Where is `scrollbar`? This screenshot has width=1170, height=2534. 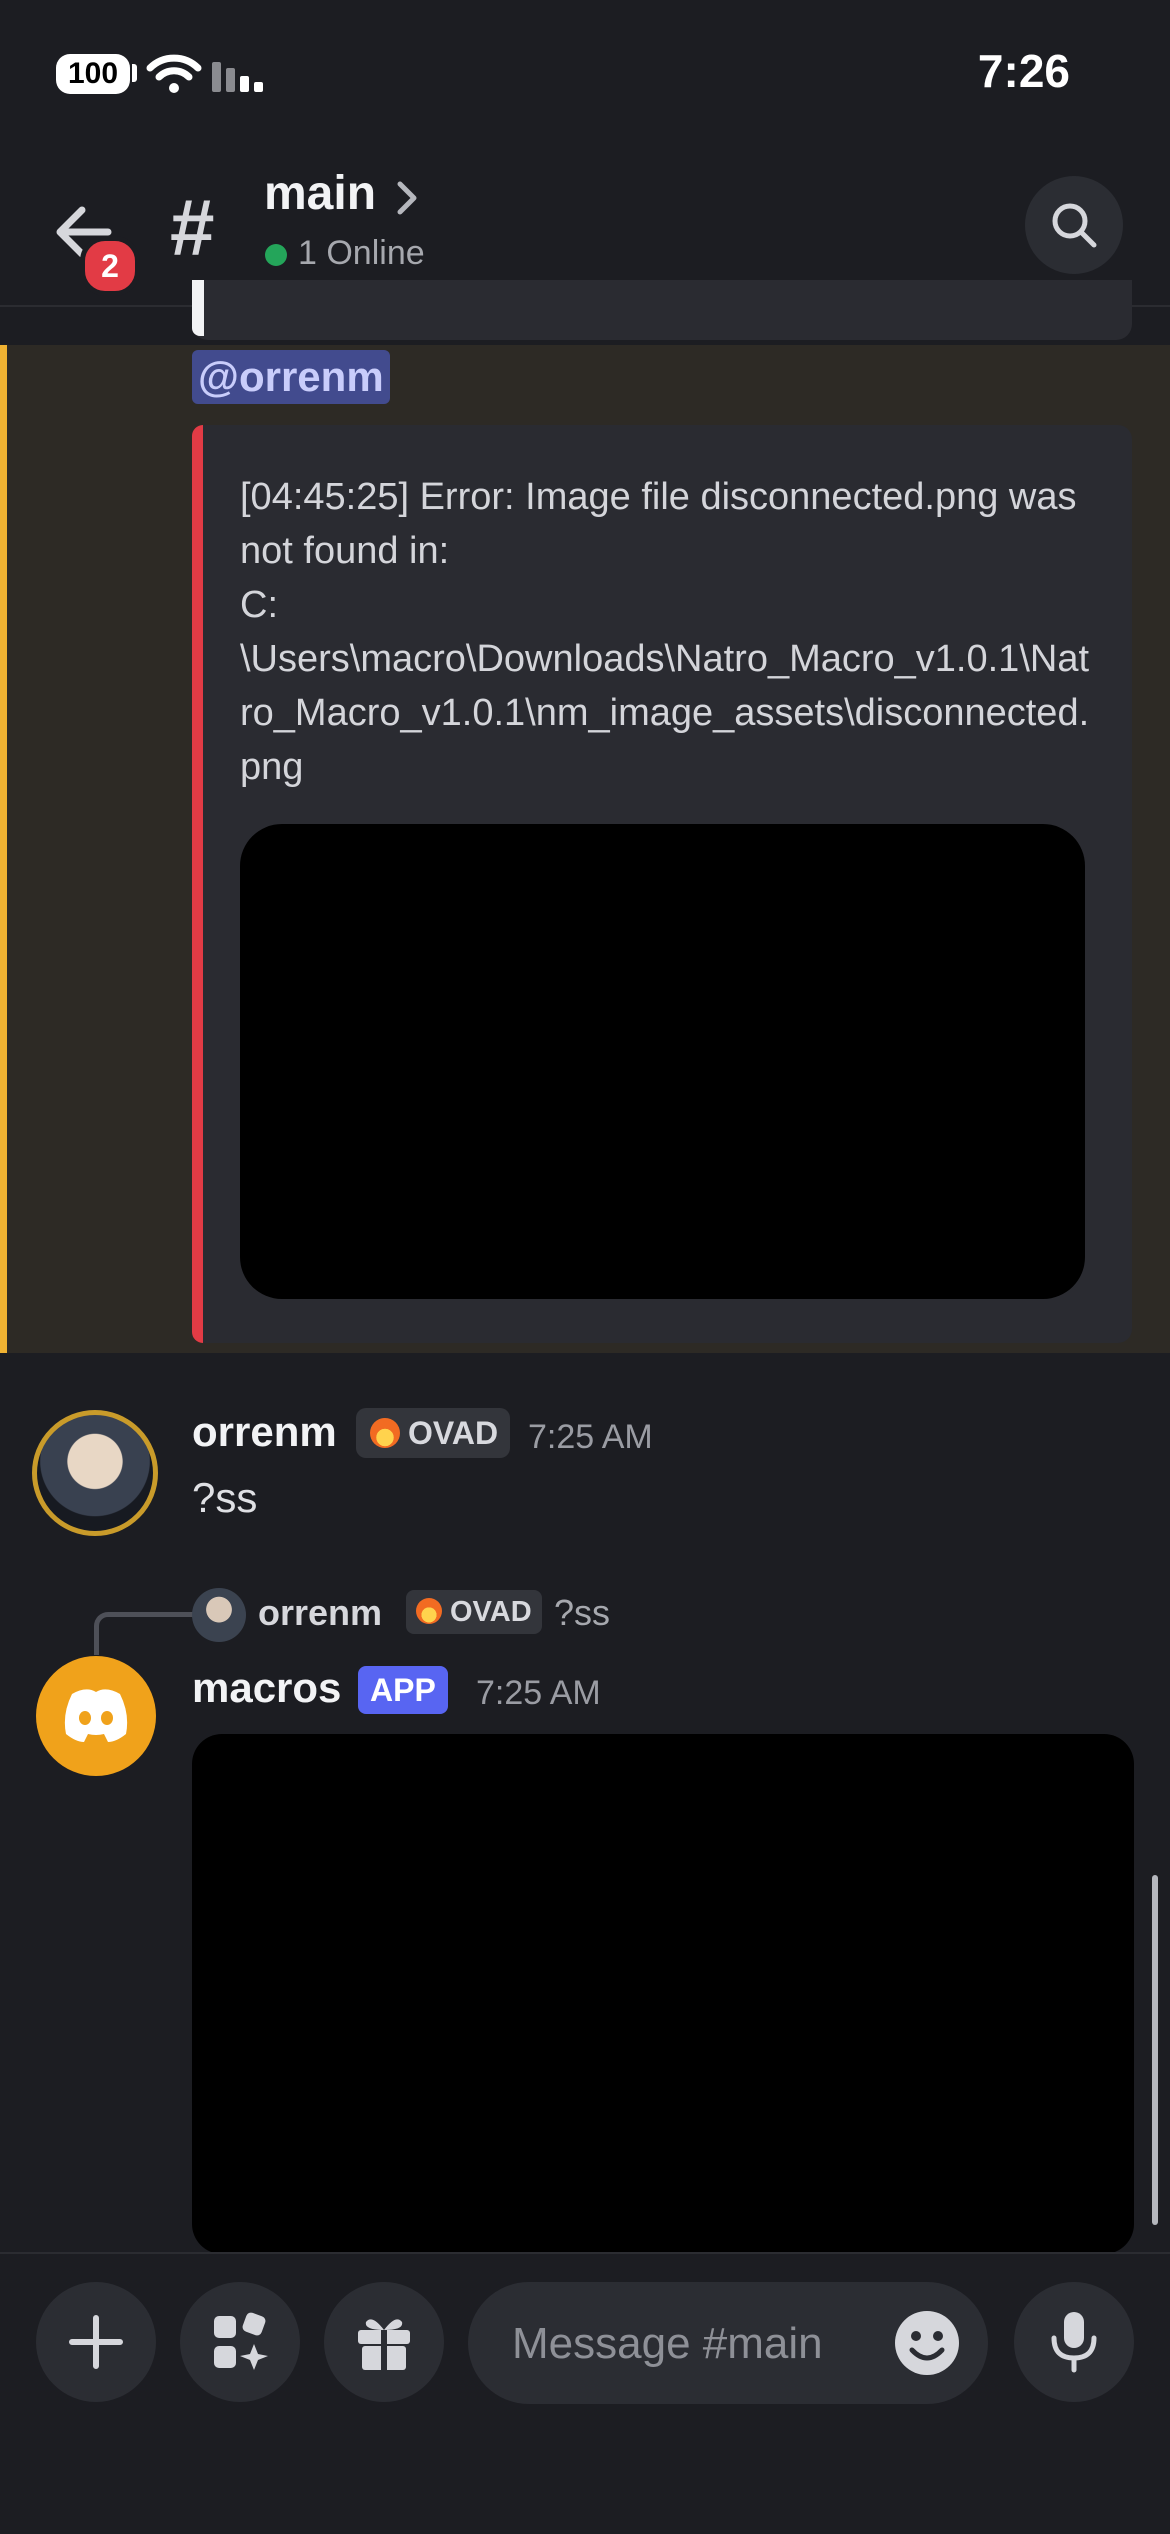 scrollbar is located at coordinates (1155, 2050).